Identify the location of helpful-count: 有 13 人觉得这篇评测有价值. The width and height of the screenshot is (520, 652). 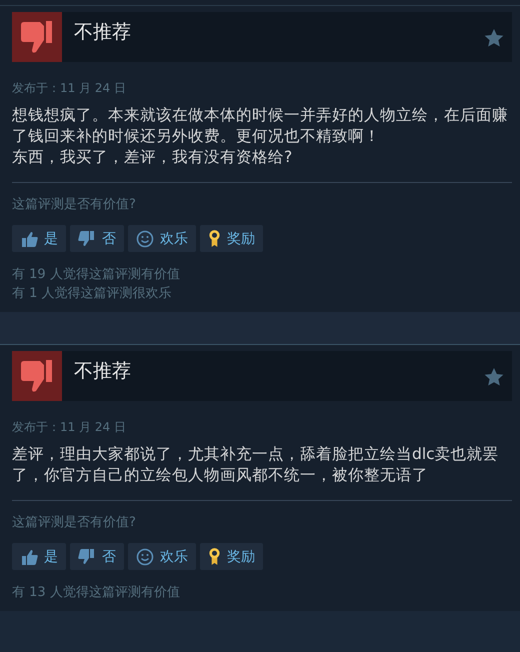
(96, 592).